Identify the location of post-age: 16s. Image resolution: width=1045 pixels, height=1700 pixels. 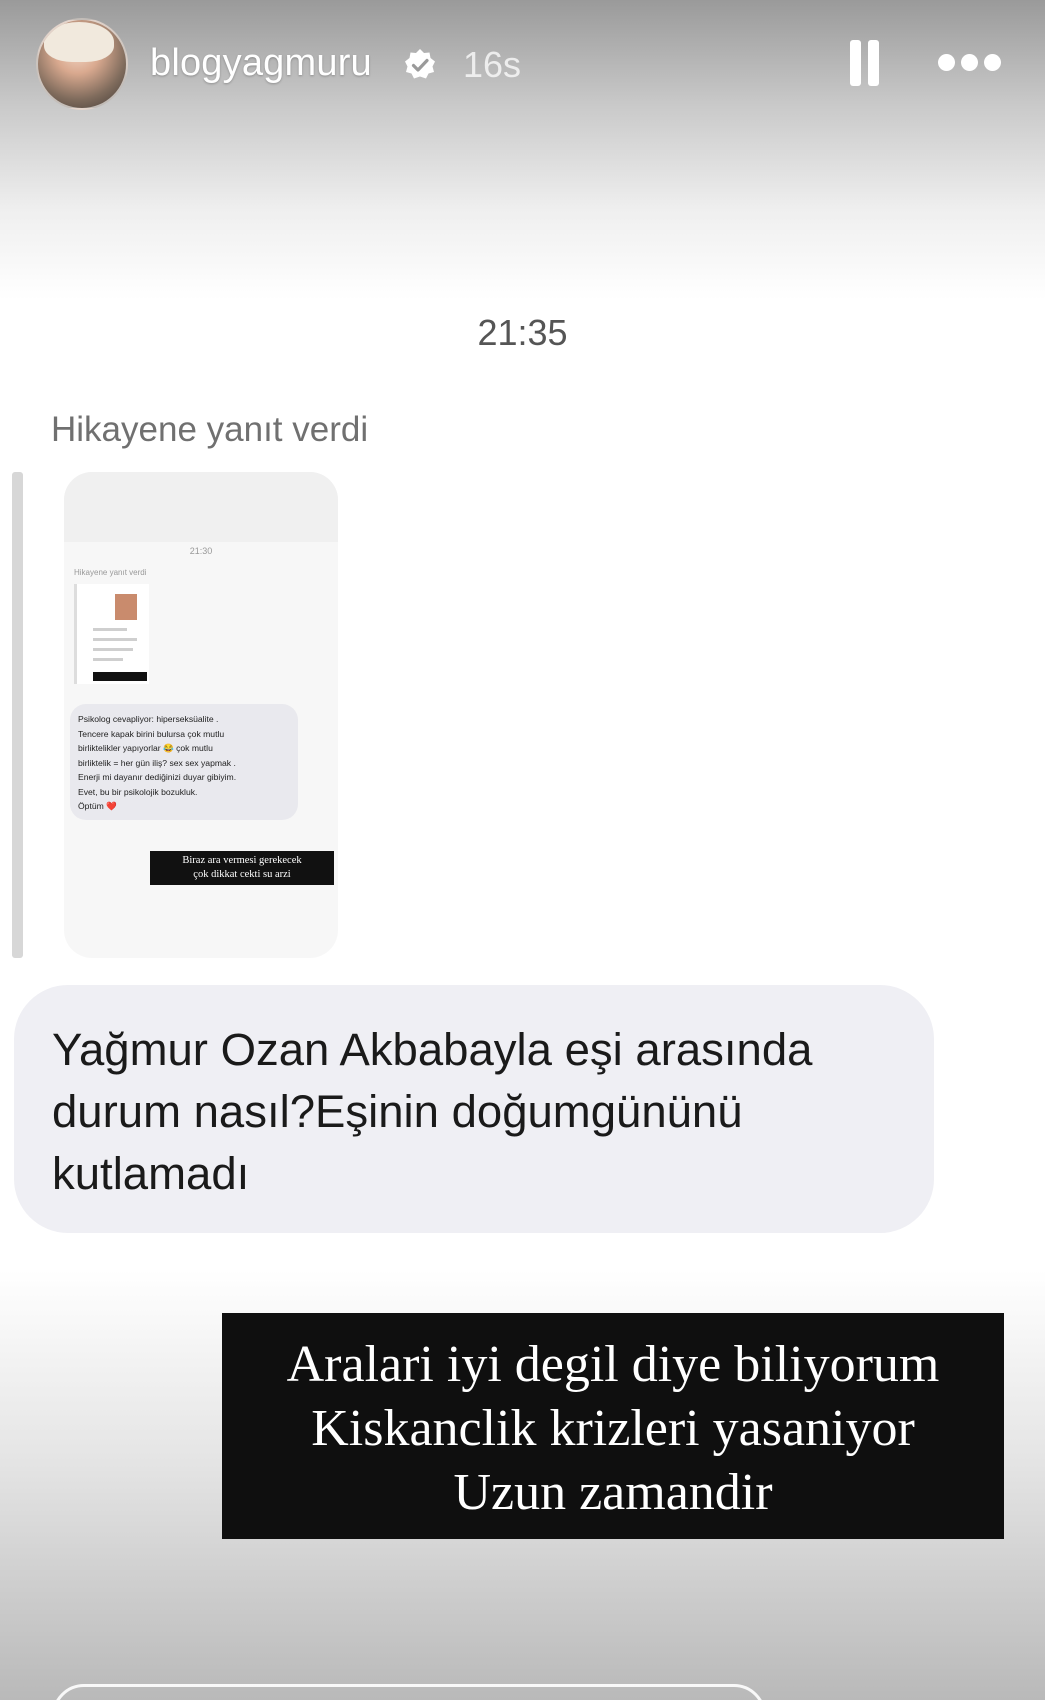
(492, 64).